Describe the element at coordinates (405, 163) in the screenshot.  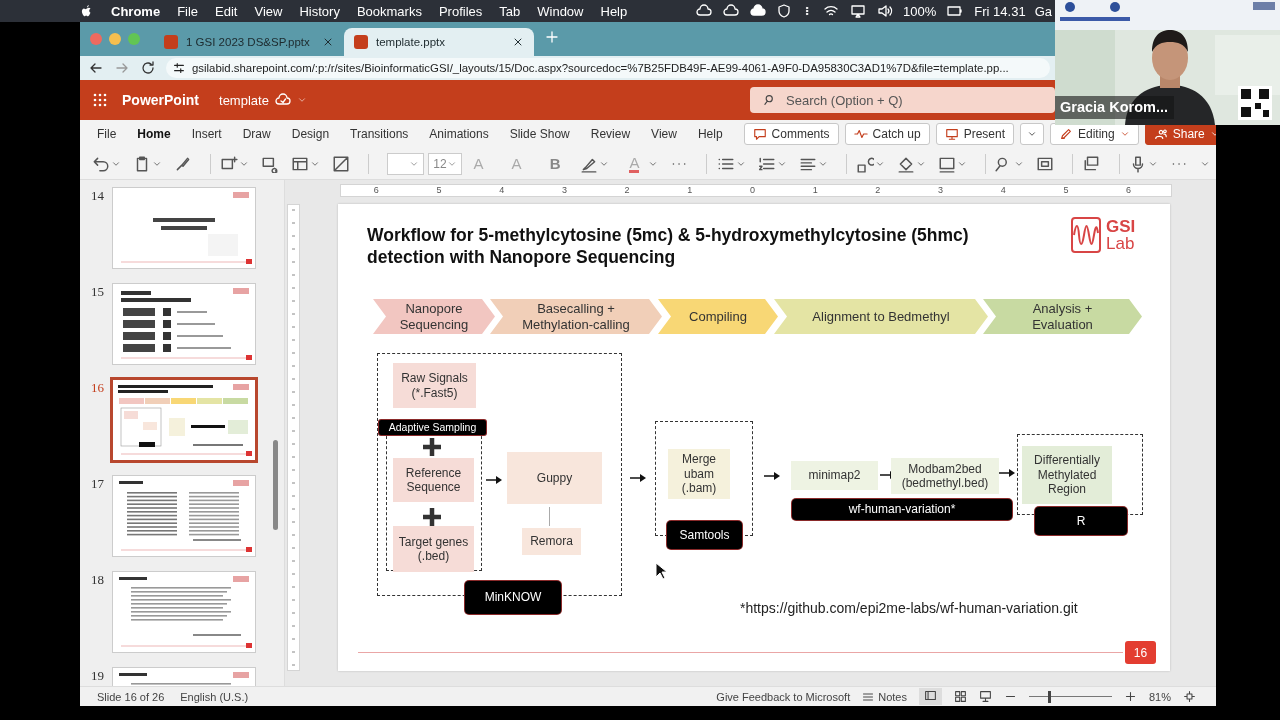
I see `font-name-field` at that location.